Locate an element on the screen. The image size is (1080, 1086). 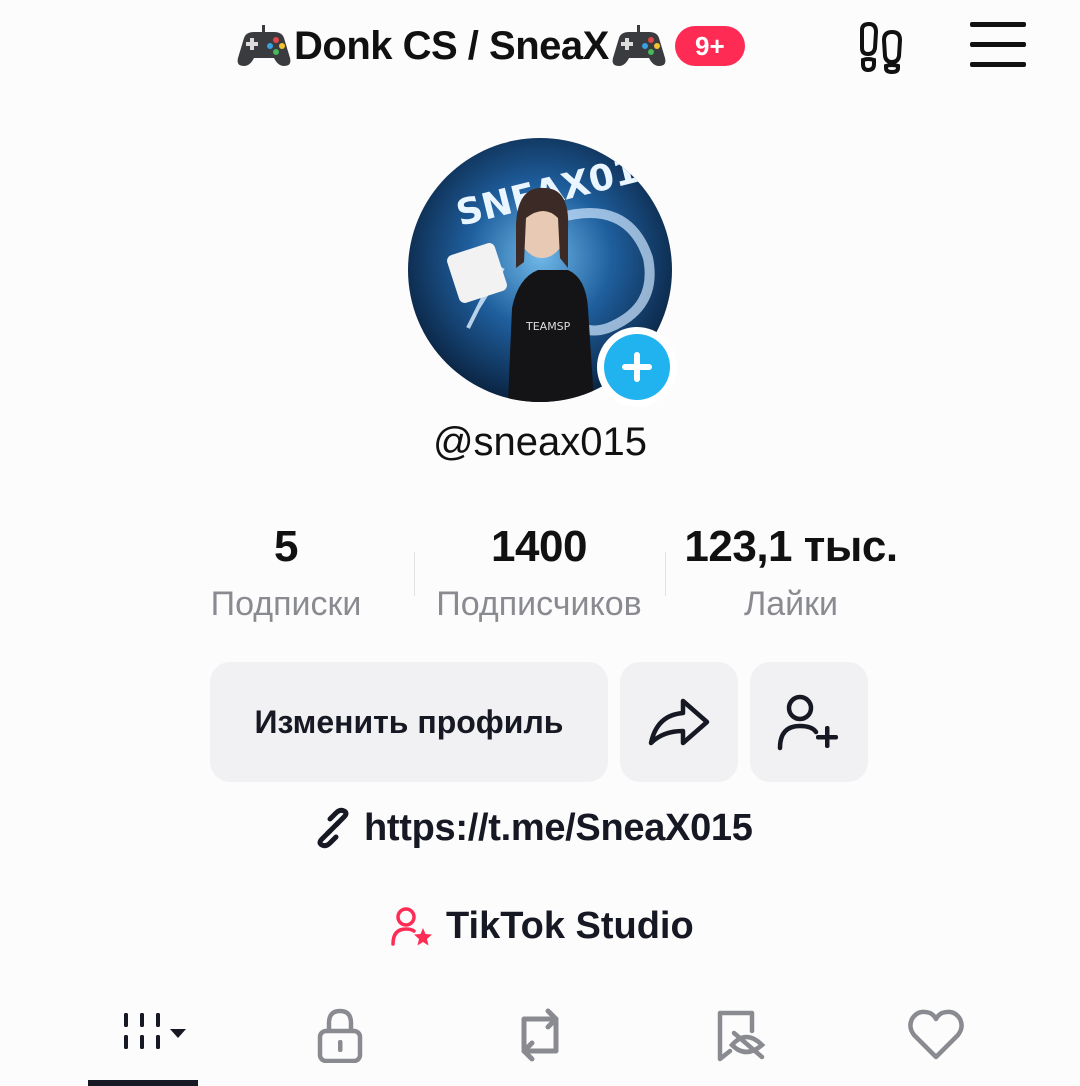
add-user-icon is located at coordinates (807, 722).